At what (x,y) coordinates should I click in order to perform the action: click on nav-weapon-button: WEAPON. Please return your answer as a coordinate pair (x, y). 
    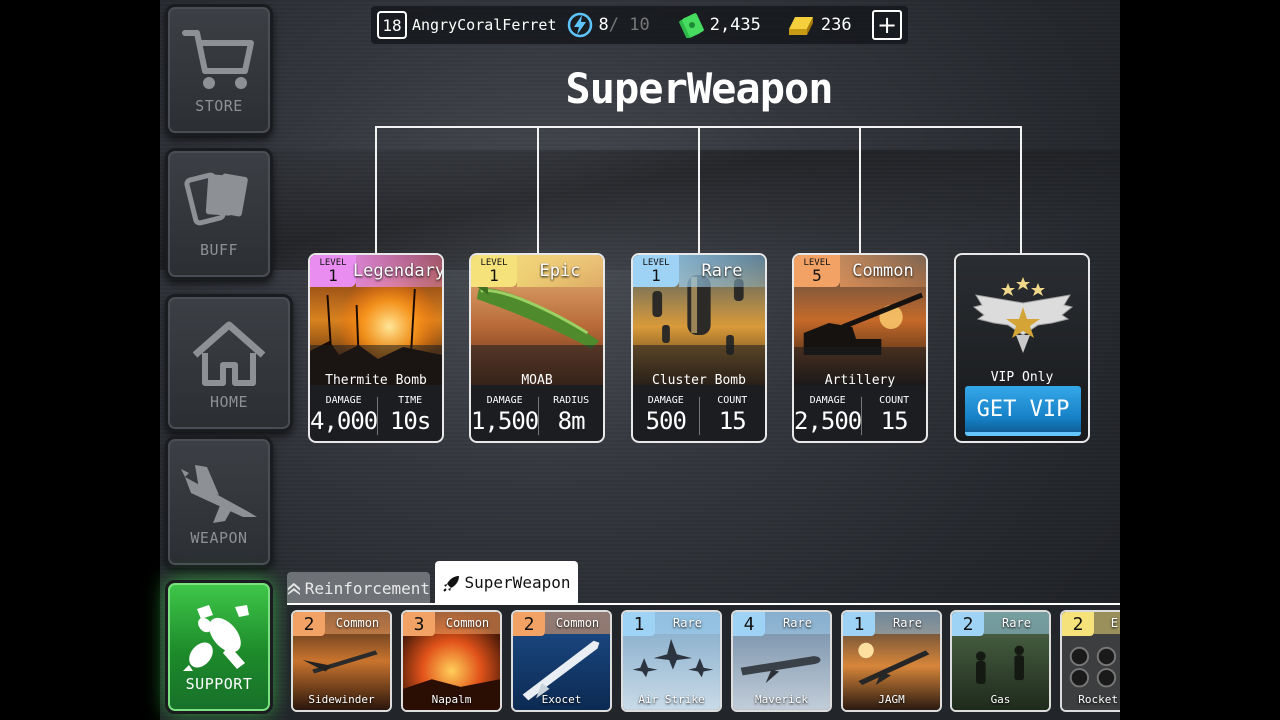
    Looking at the image, I should click on (219, 502).